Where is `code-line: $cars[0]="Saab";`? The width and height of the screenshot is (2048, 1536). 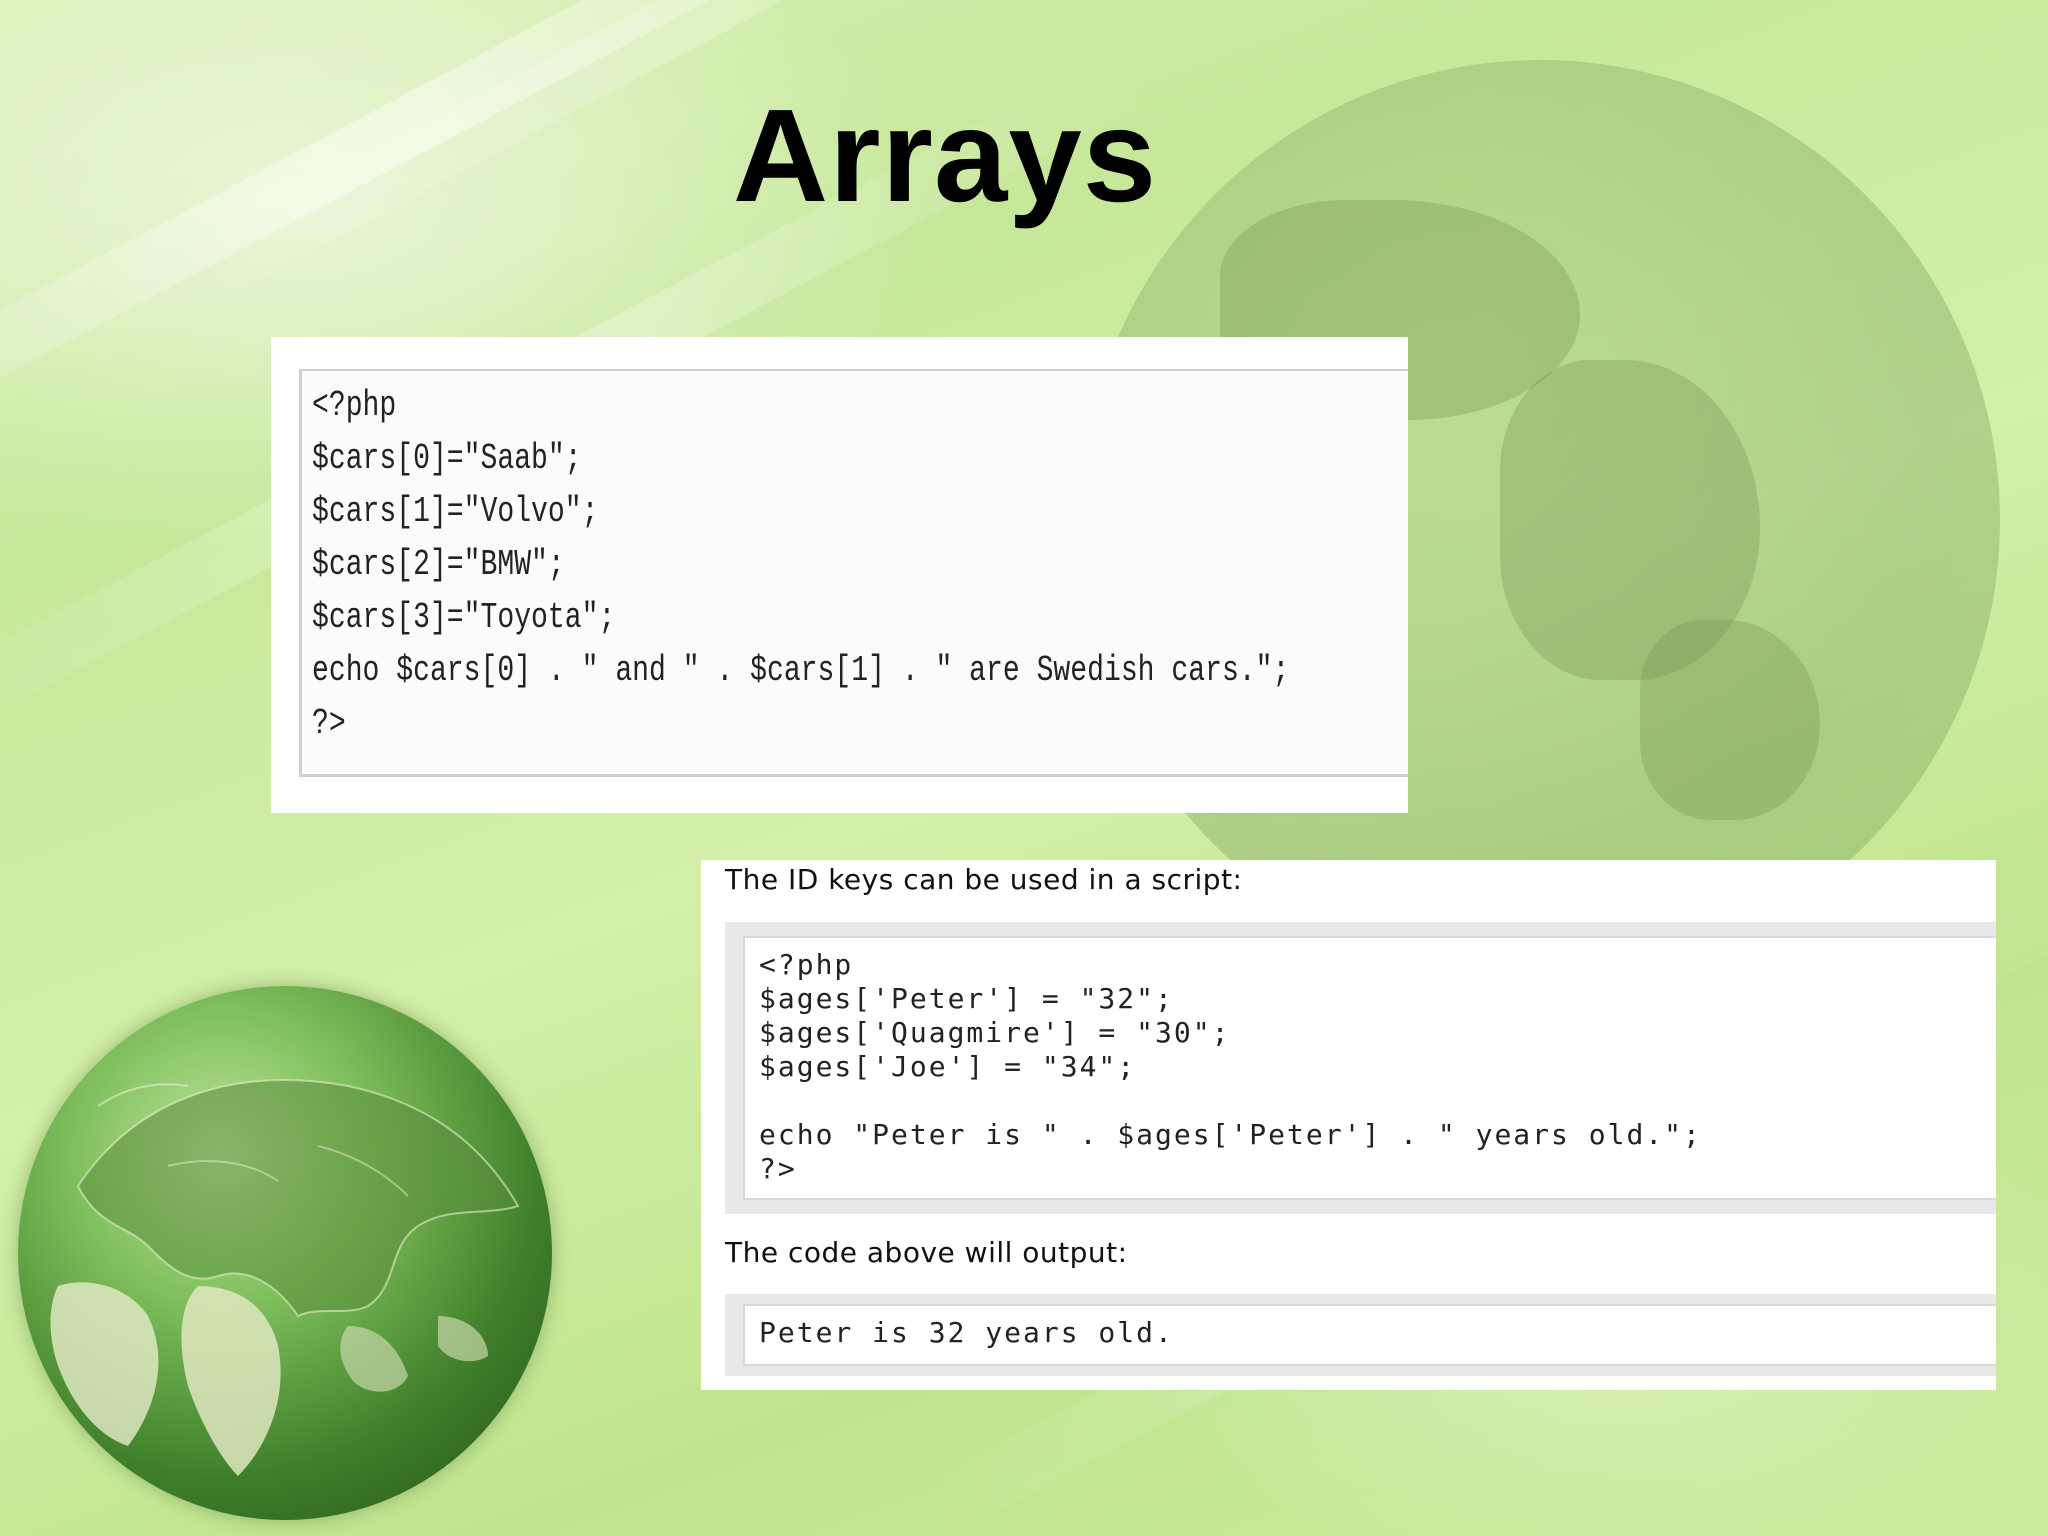
code-line: $cars[0]="Saab"; is located at coordinates (447, 458).